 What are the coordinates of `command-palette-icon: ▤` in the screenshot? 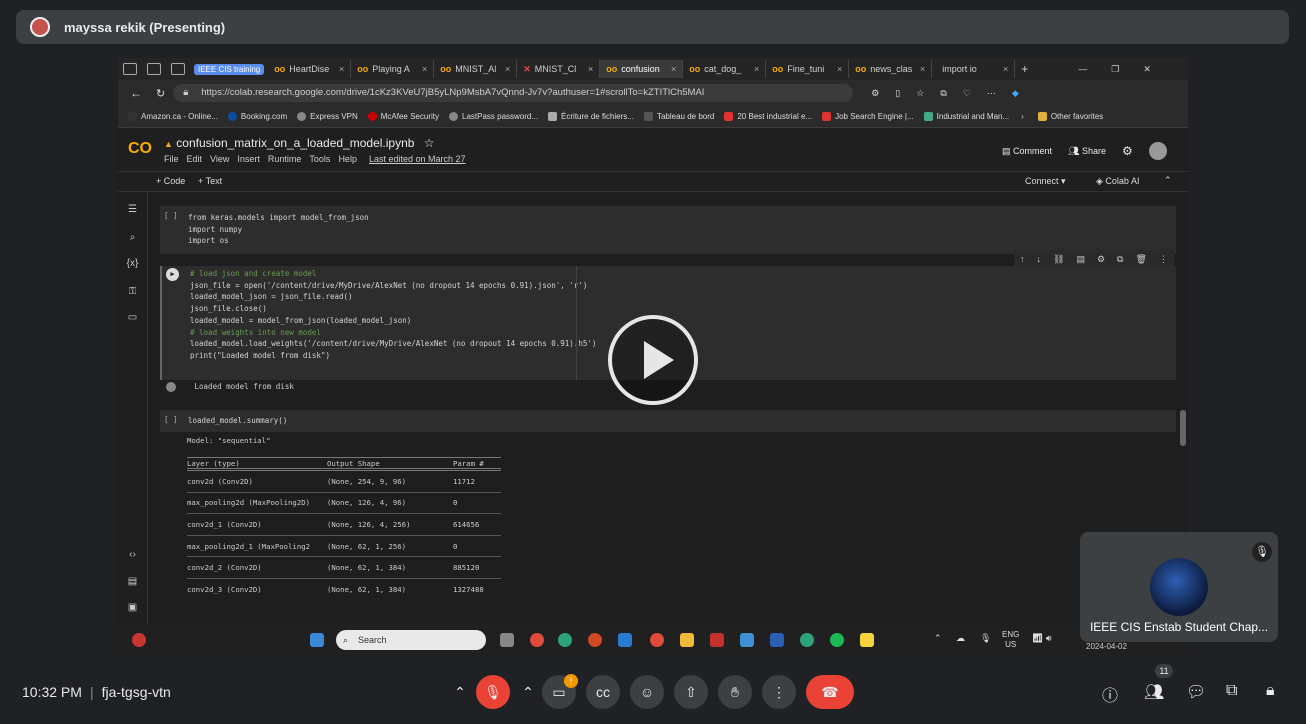 It's located at (132, 581).